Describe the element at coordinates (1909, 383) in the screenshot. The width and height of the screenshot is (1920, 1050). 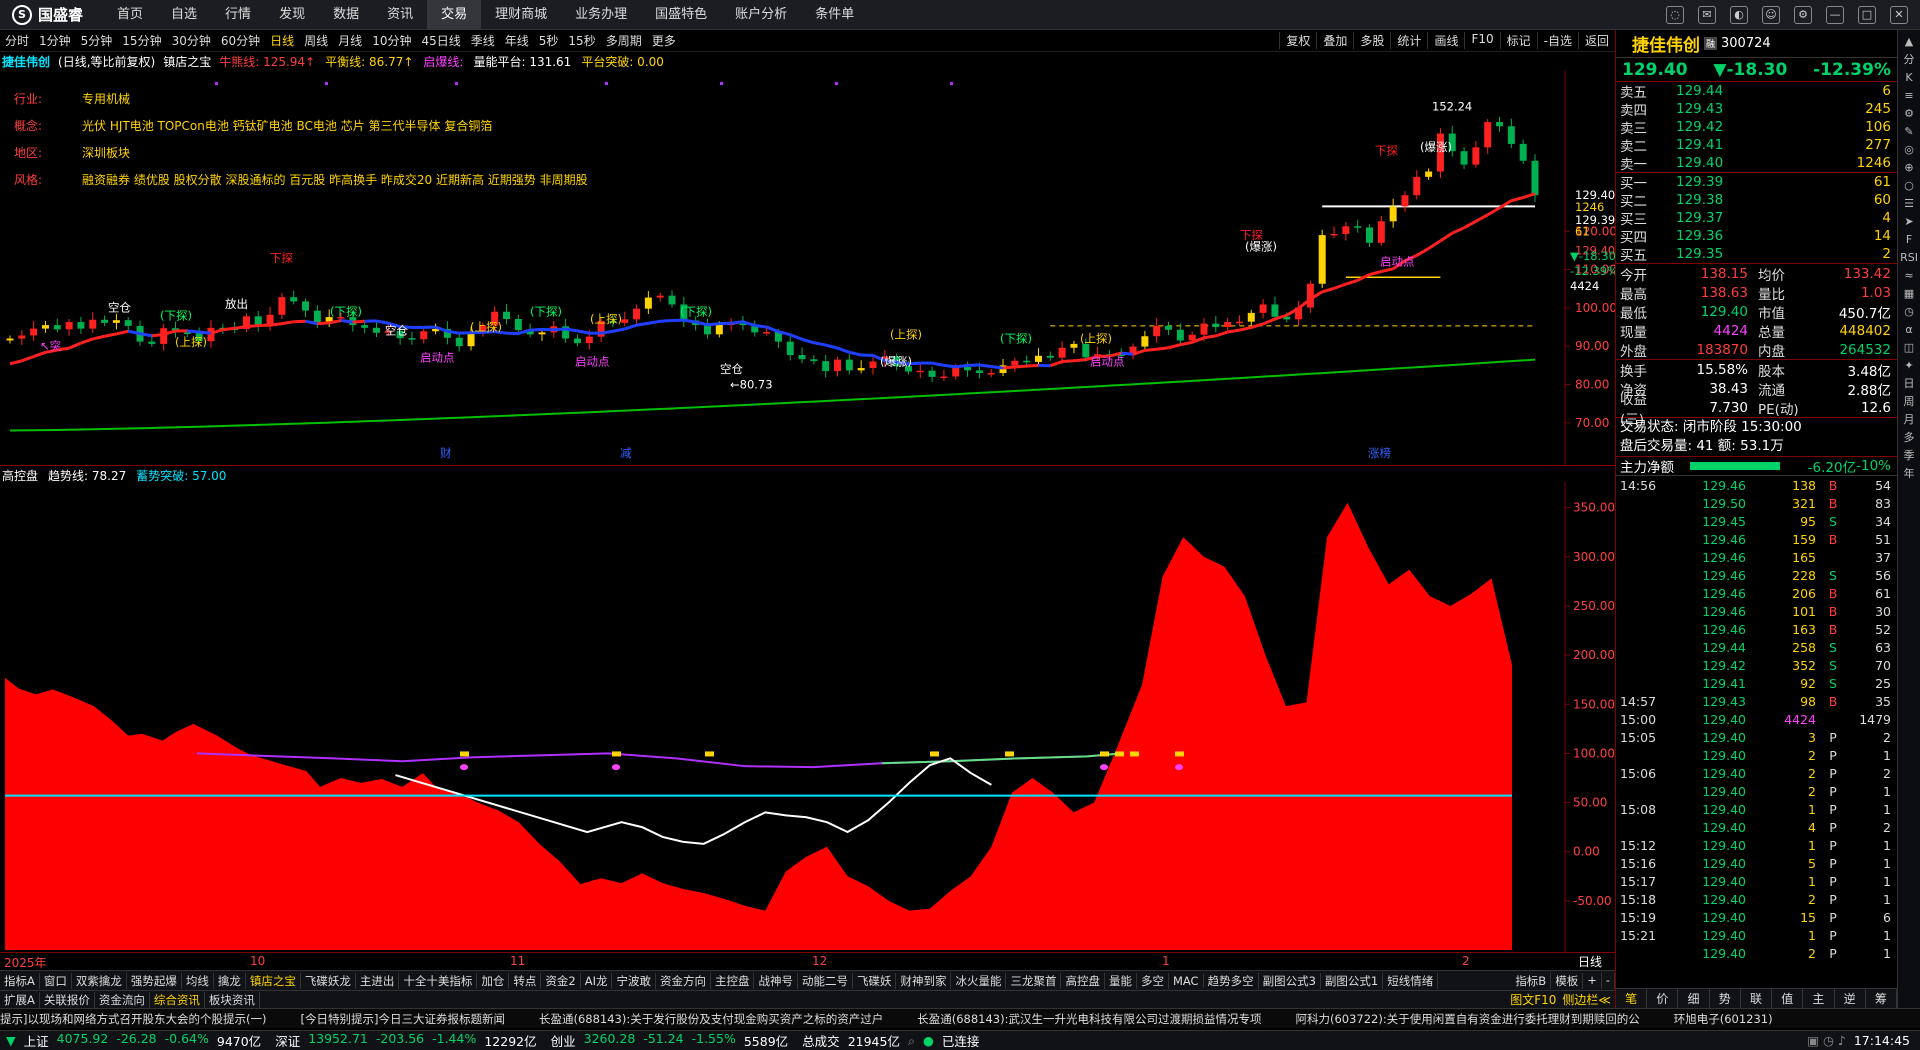
I see `side-tool-19: 日` at that location.